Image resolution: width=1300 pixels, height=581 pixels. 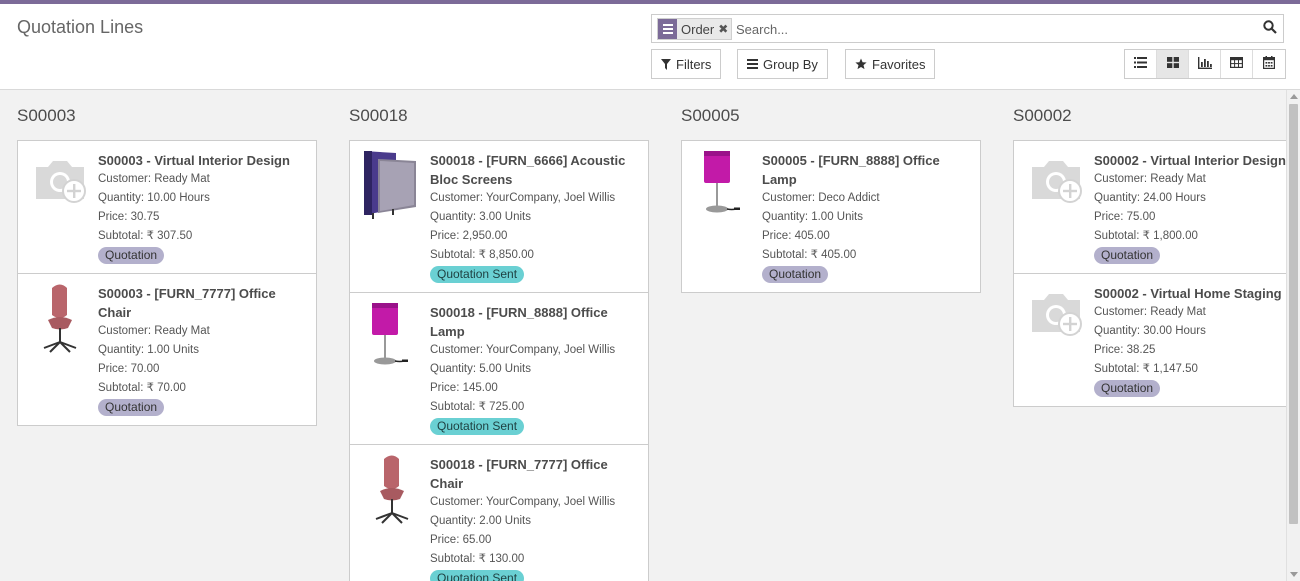 I want to click on page-title: Quotation Lines, so click(x=80, y=27).